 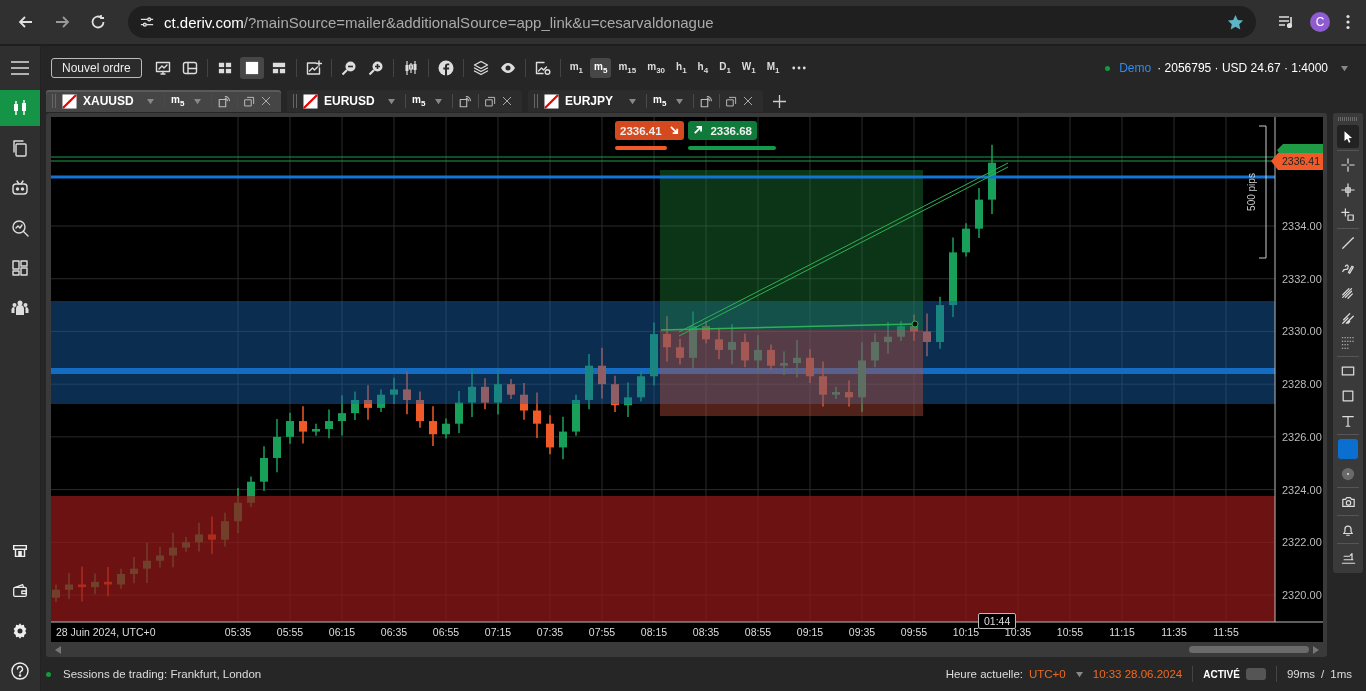 I want to click on timeframe-button: h$_{1}$, so click(x=681, y=68).